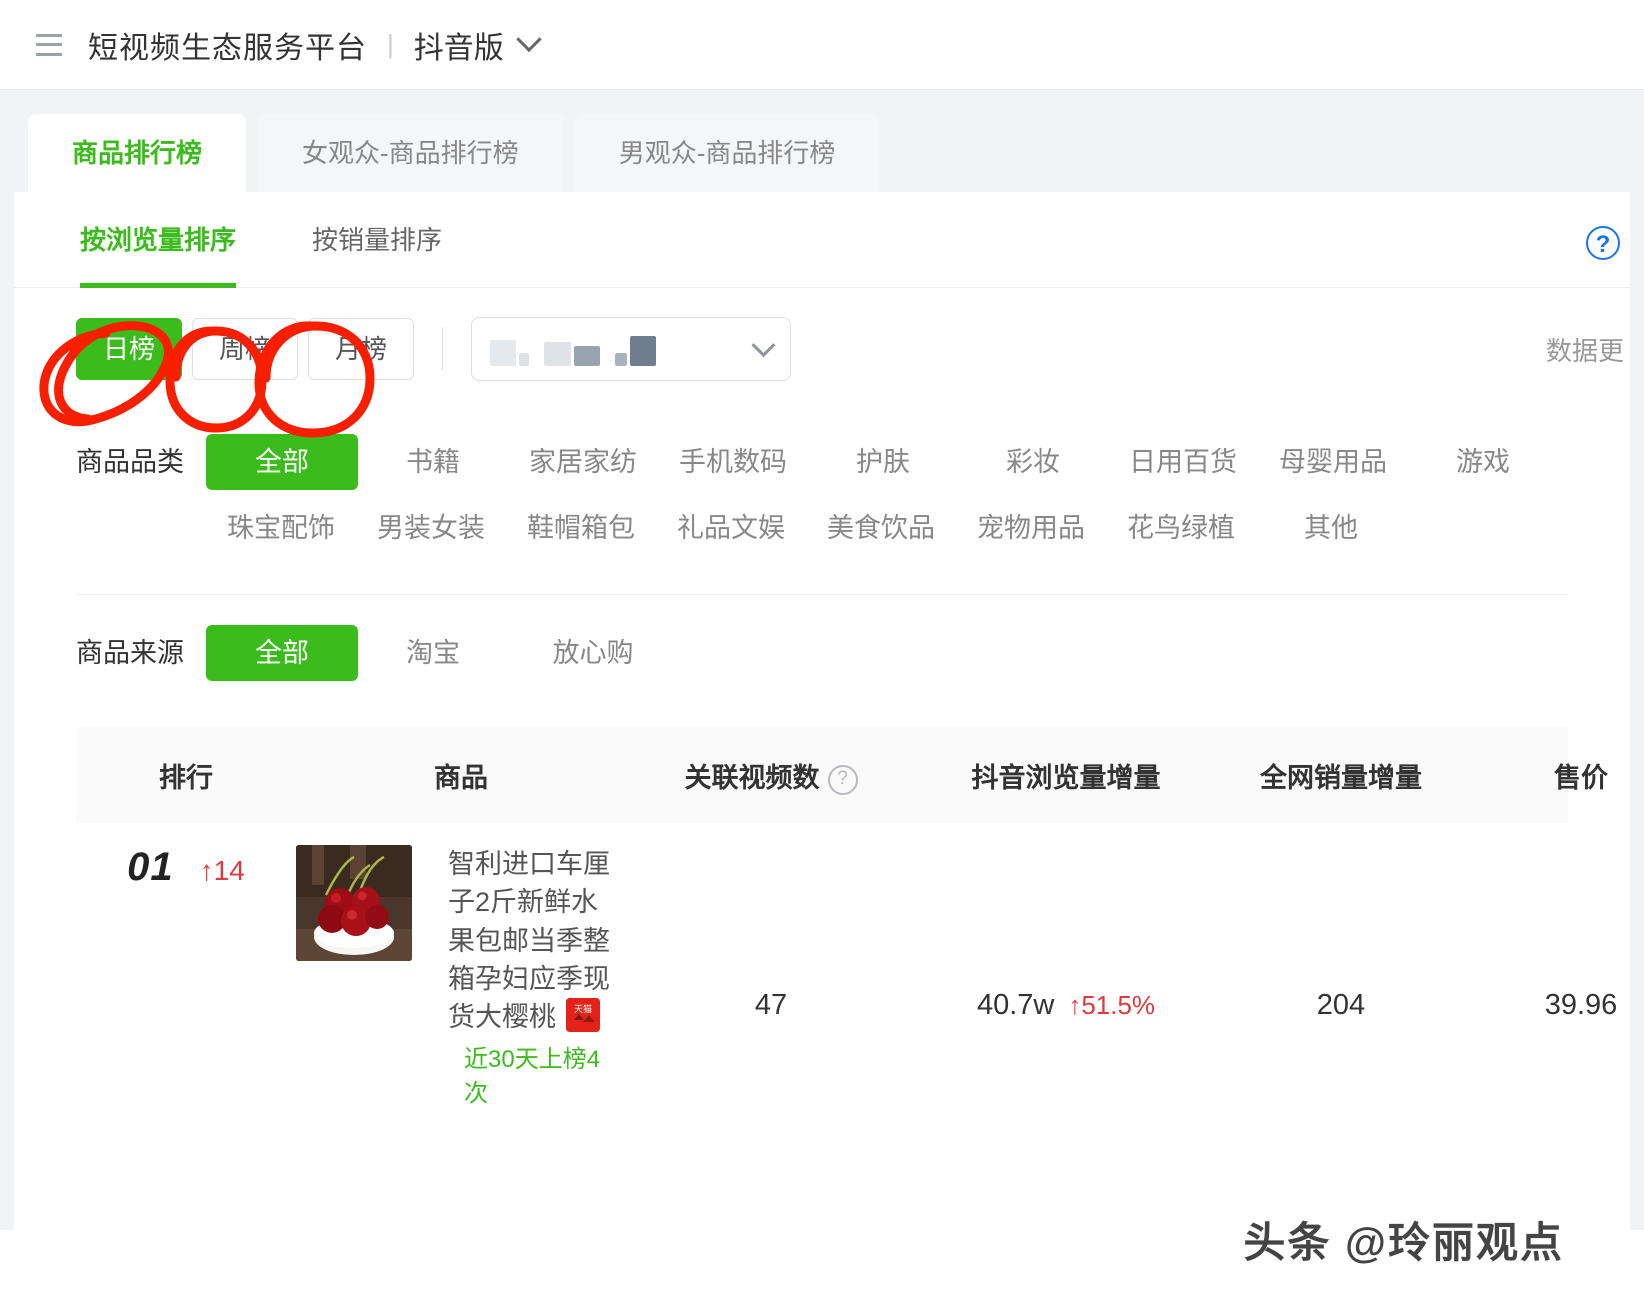  I want to click on column-header-related-videos-label: 关联视频数, so click(752, 777).